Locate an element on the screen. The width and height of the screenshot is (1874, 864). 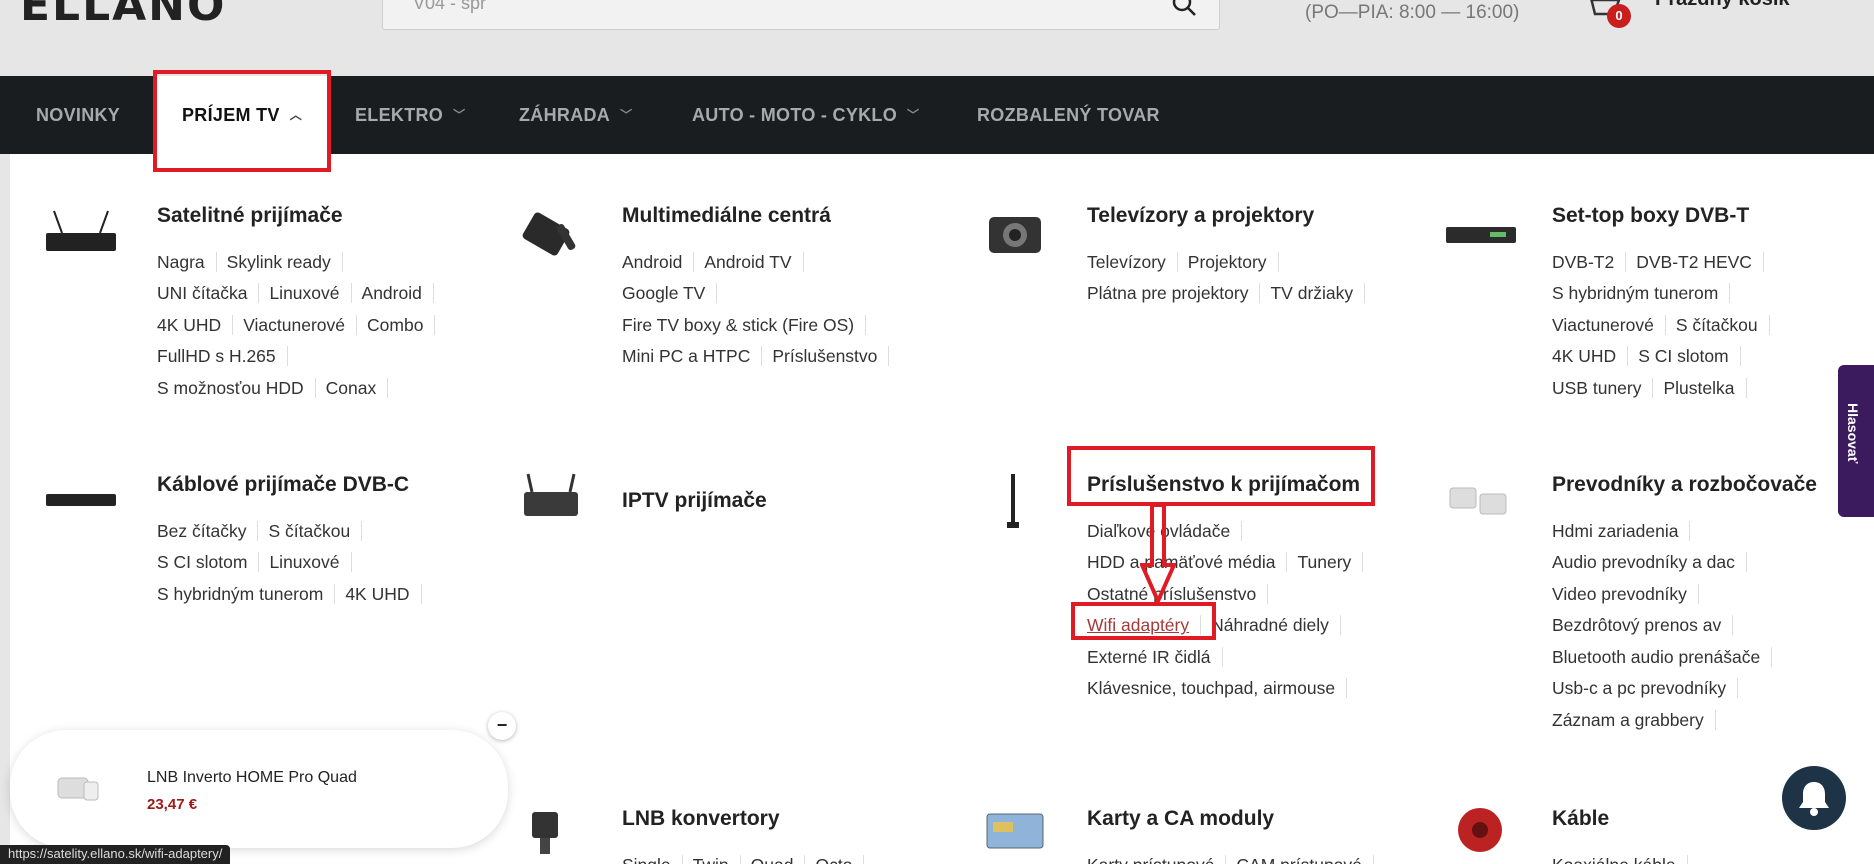
subcategory-link: Plátna pre projektory is located at coordinates (1174, 293).